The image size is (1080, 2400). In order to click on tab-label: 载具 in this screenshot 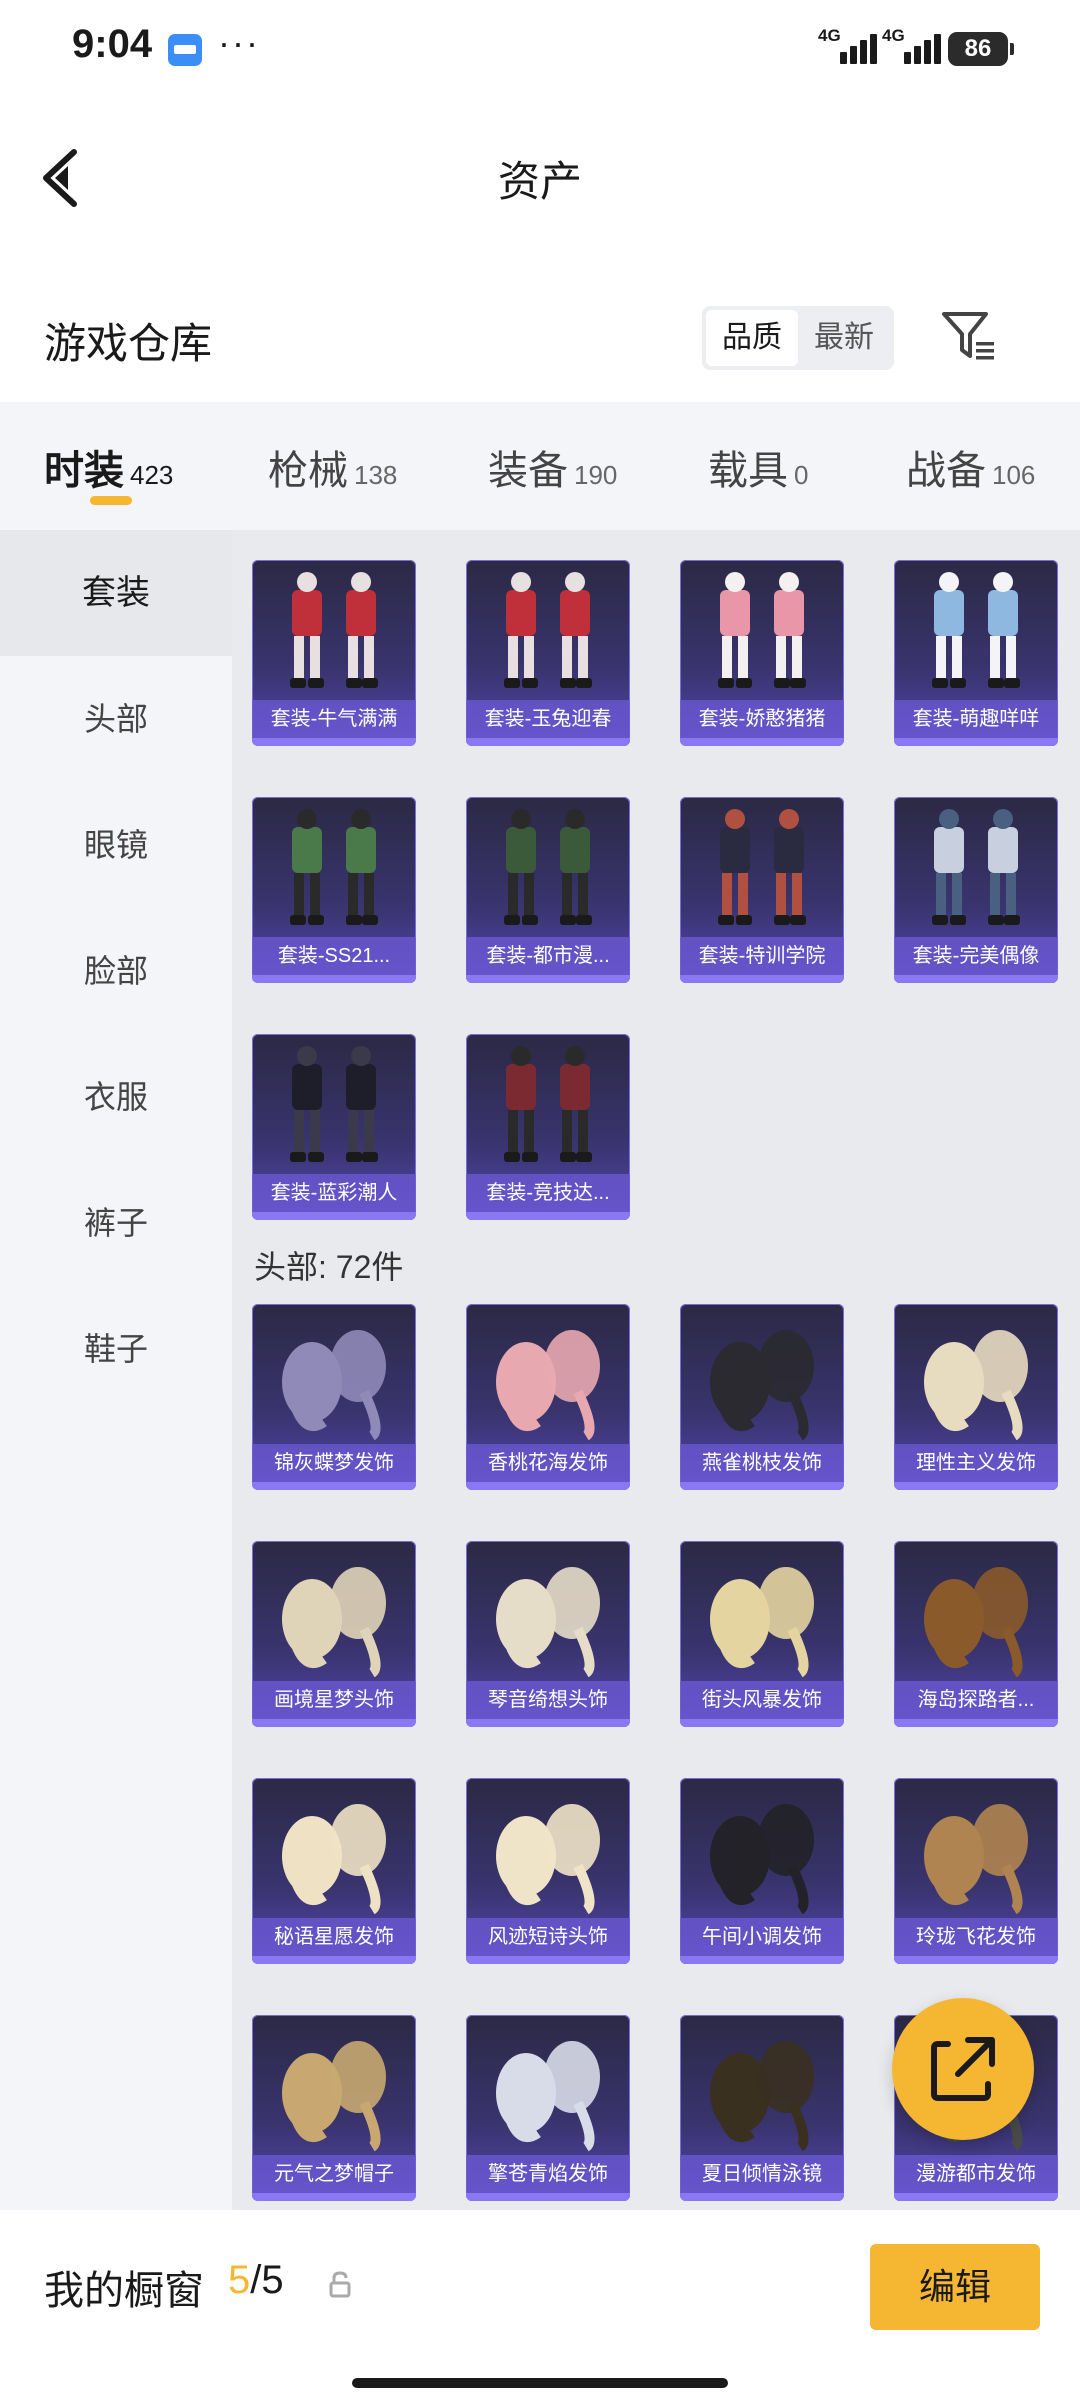, I will do `click(748, 471)`.